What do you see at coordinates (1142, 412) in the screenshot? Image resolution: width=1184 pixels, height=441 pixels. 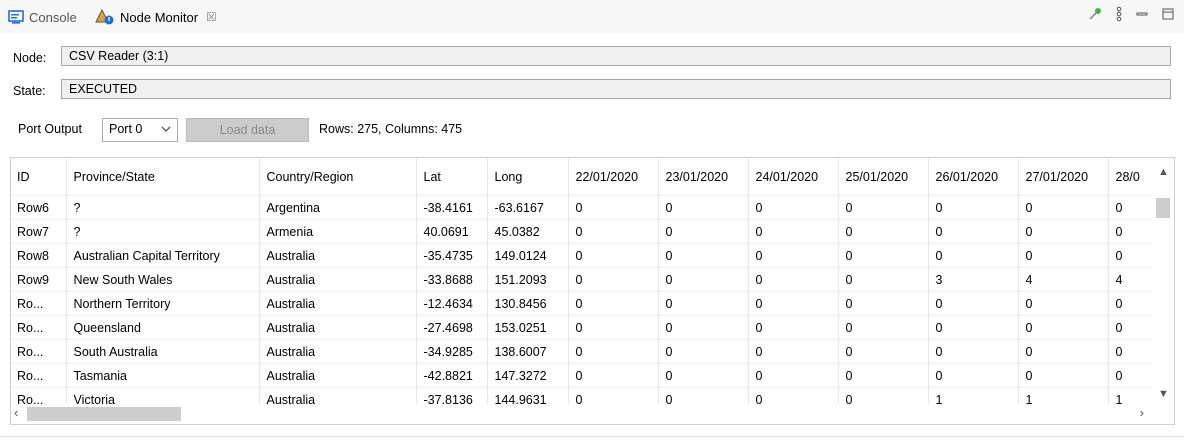 I see `scroll-right-icon: ›` at bounding box center [1142, 412].